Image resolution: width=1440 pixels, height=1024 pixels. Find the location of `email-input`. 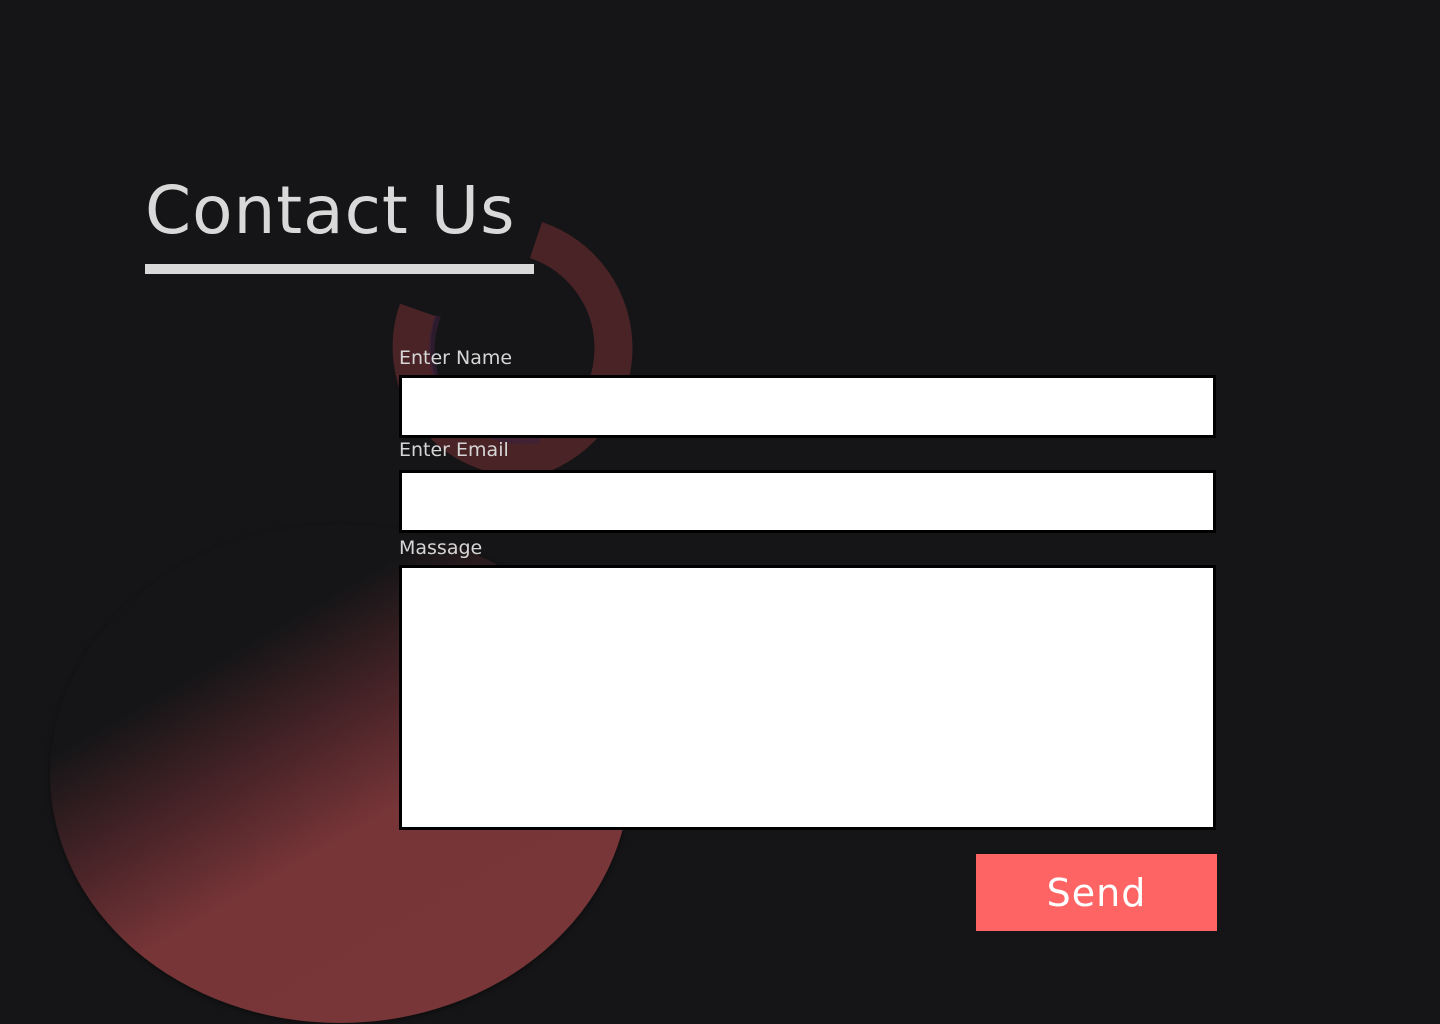

email-input is located at coordinates (807, 501).